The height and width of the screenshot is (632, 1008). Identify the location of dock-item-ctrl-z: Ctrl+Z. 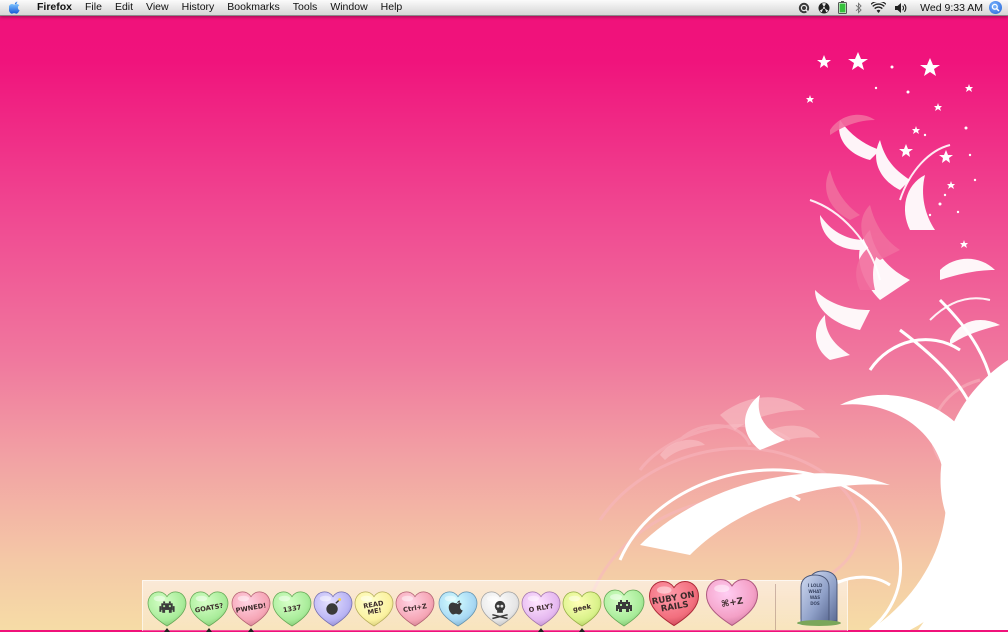
(415, 609).